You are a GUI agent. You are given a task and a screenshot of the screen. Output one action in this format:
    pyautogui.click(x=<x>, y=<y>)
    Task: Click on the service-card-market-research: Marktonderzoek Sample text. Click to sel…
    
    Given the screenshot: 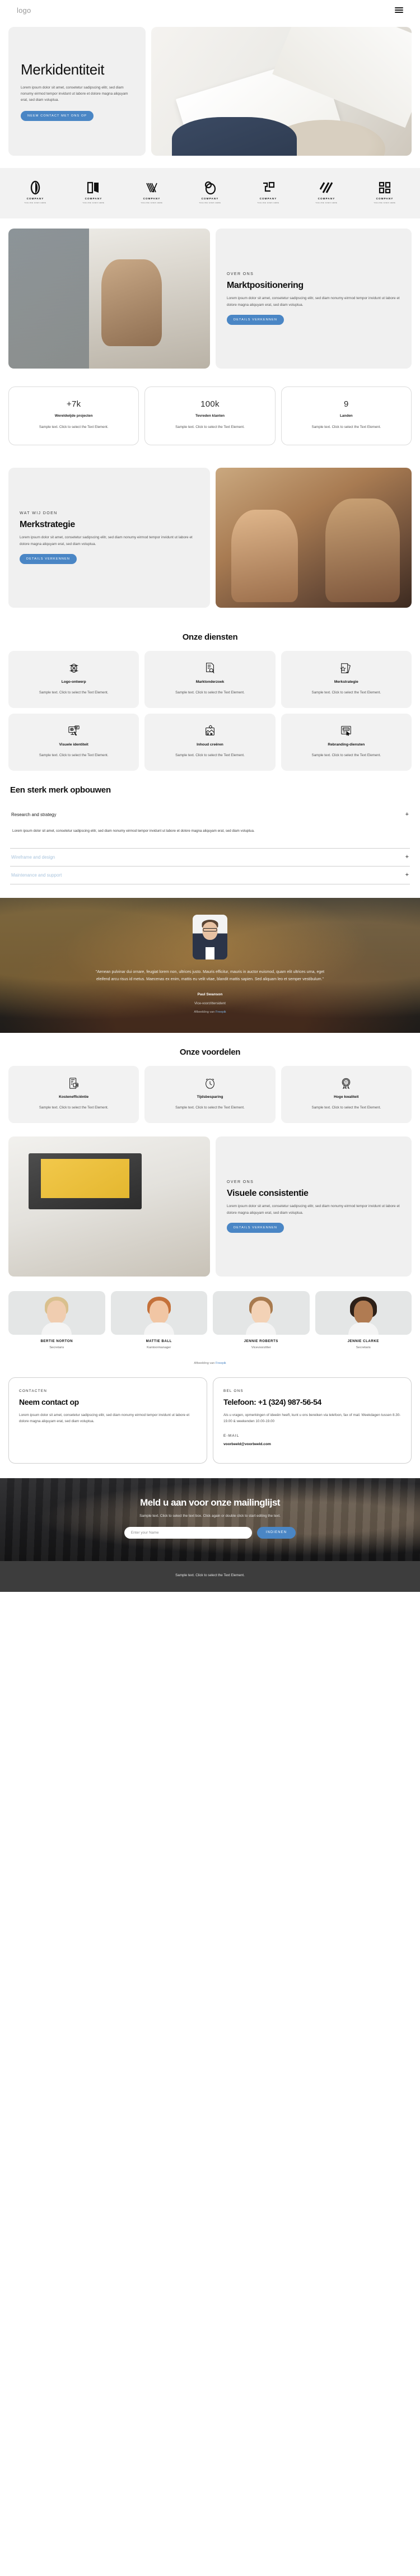 What is the action you would take?
    pyautogui.click(x=210, y=679)
    